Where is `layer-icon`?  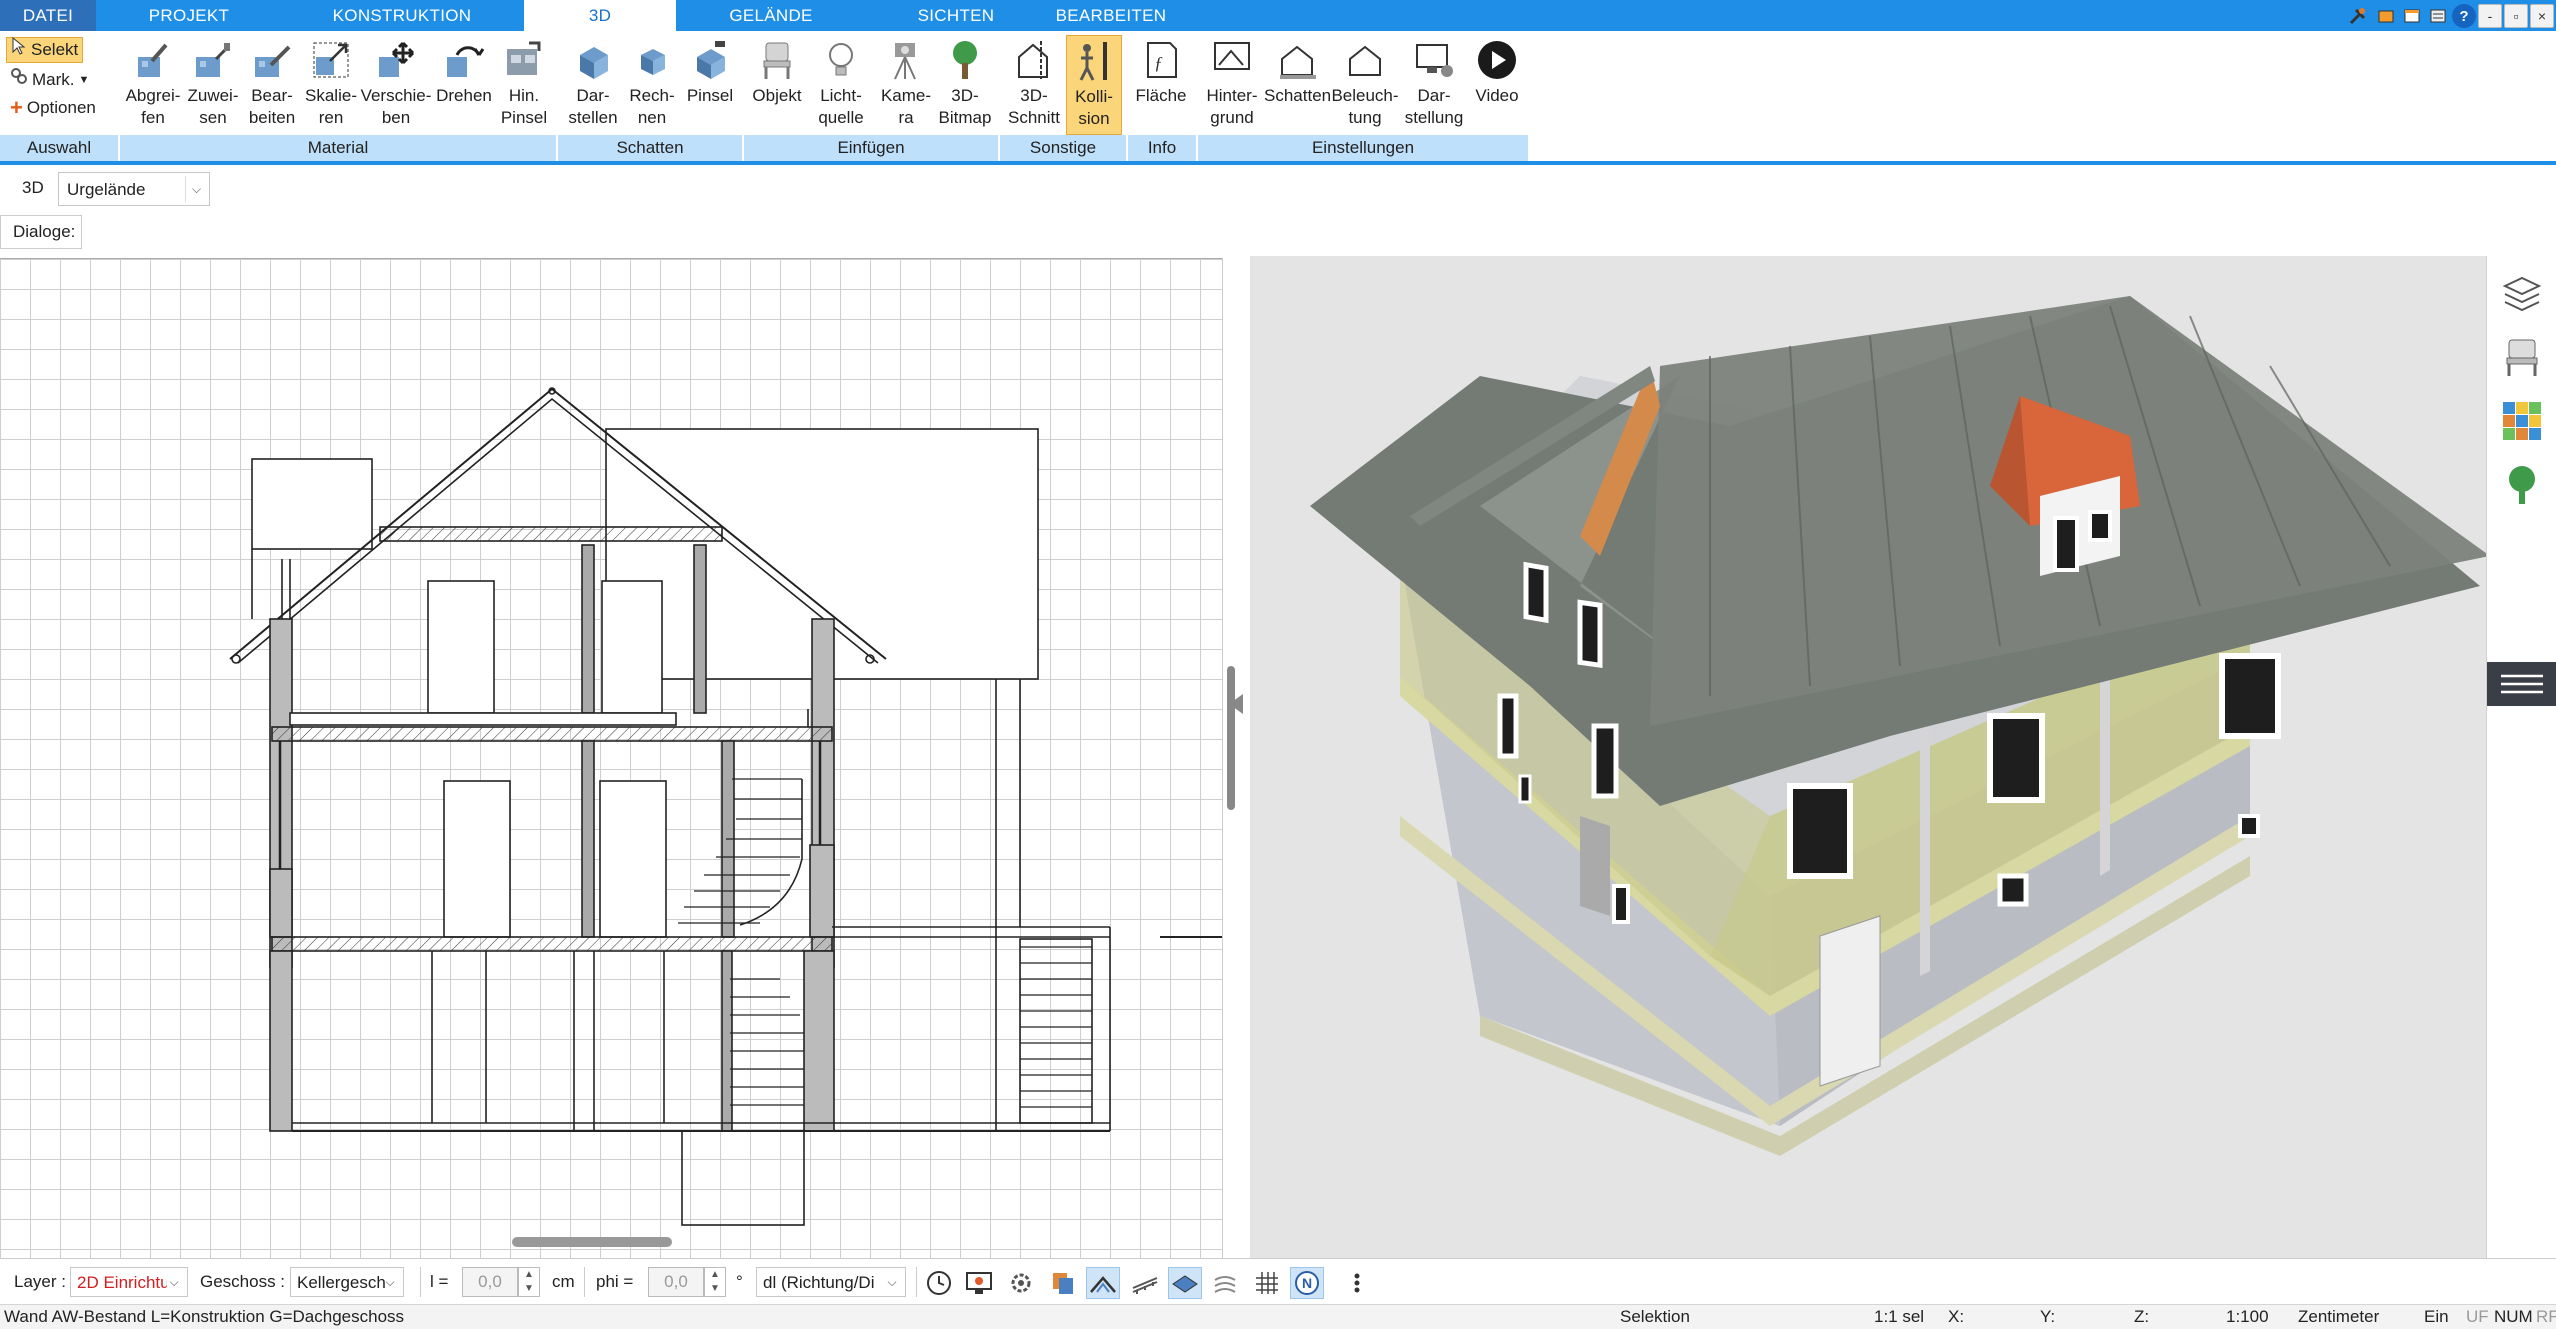
layer-icon is located at coordinates (1185, 1283).